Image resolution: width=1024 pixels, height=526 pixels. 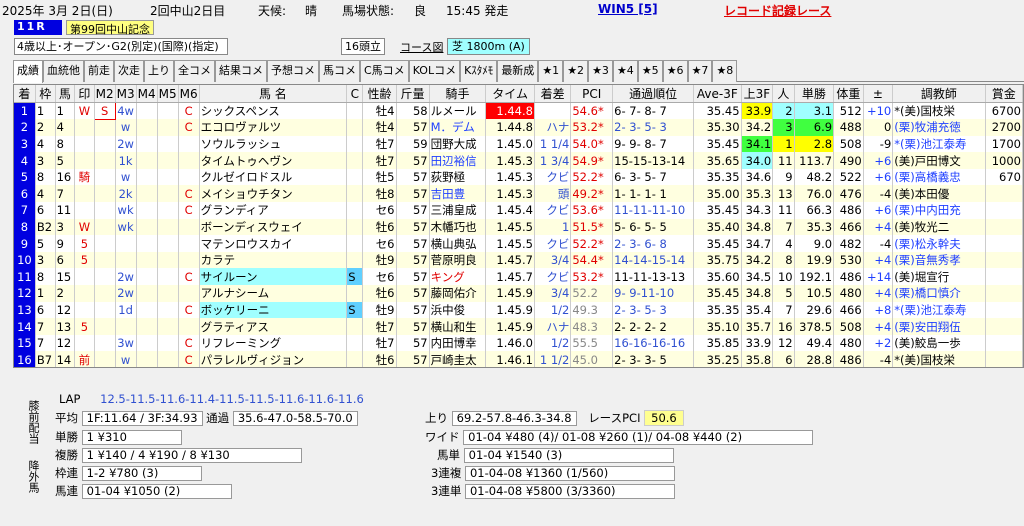 What do you see at coordinates (45, 210) in the screenshot?
I see `table-cell: 6` at bounding box center [45, 210].